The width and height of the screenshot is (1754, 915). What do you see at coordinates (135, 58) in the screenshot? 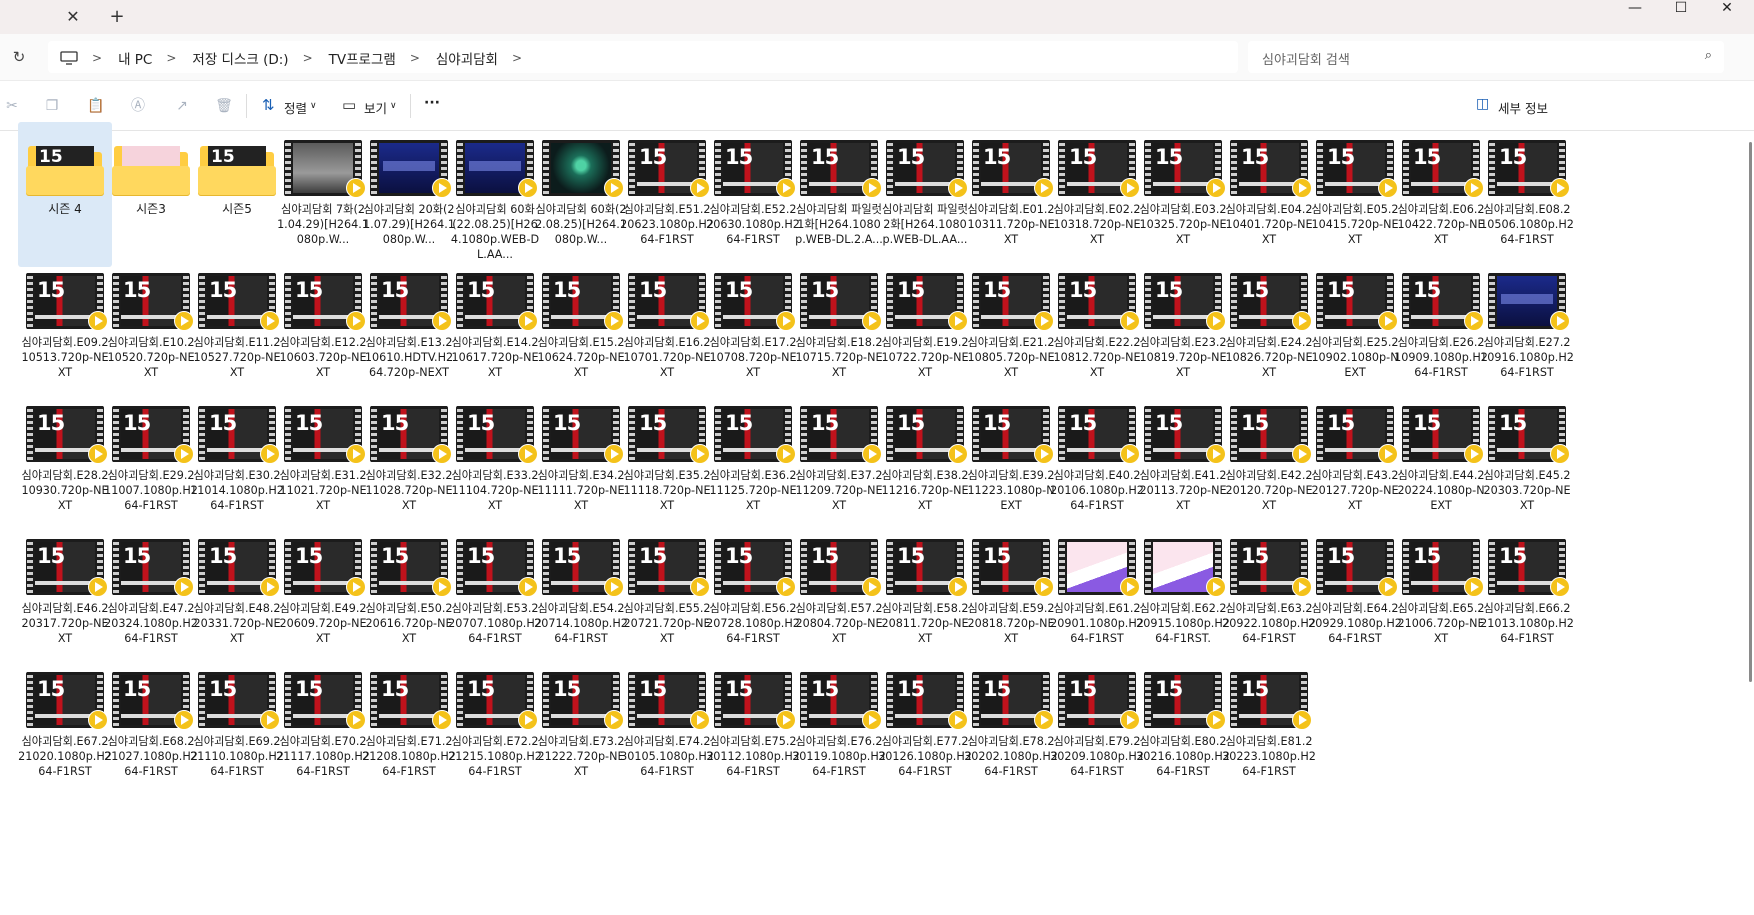
I see `breadcrumb-my-pc: 내 PC` at bounding box center [135, 58].